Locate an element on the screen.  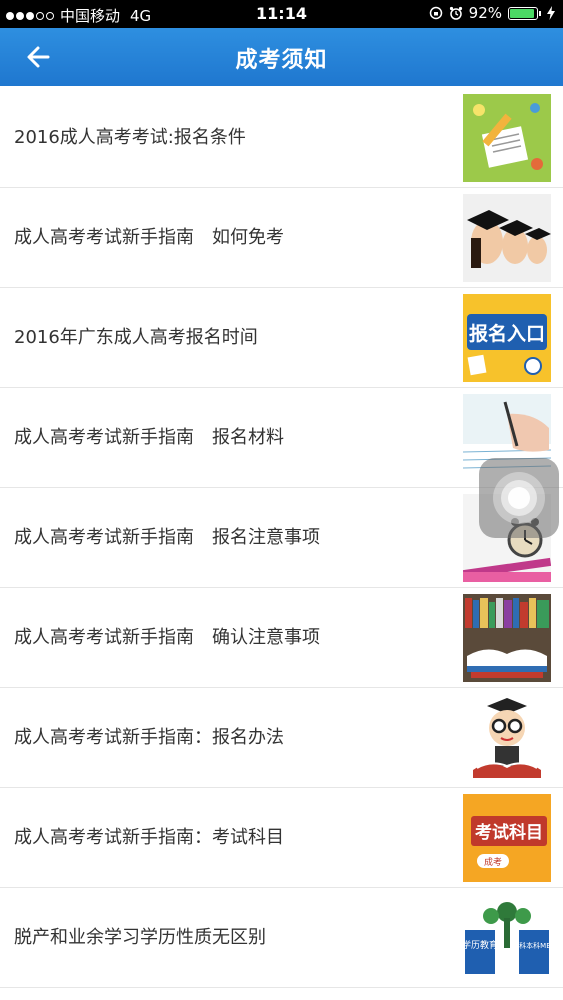
article-title: 2016年广东成人高考报名时间 is located at coordinates (136, 337).